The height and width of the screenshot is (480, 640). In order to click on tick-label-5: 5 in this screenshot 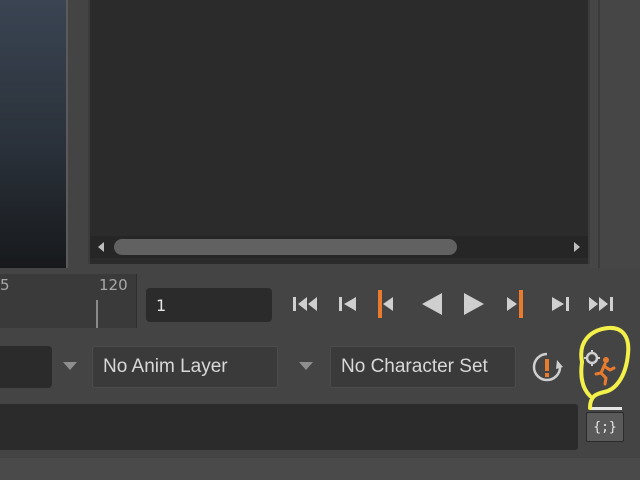, I will do `click(5, 285)`.